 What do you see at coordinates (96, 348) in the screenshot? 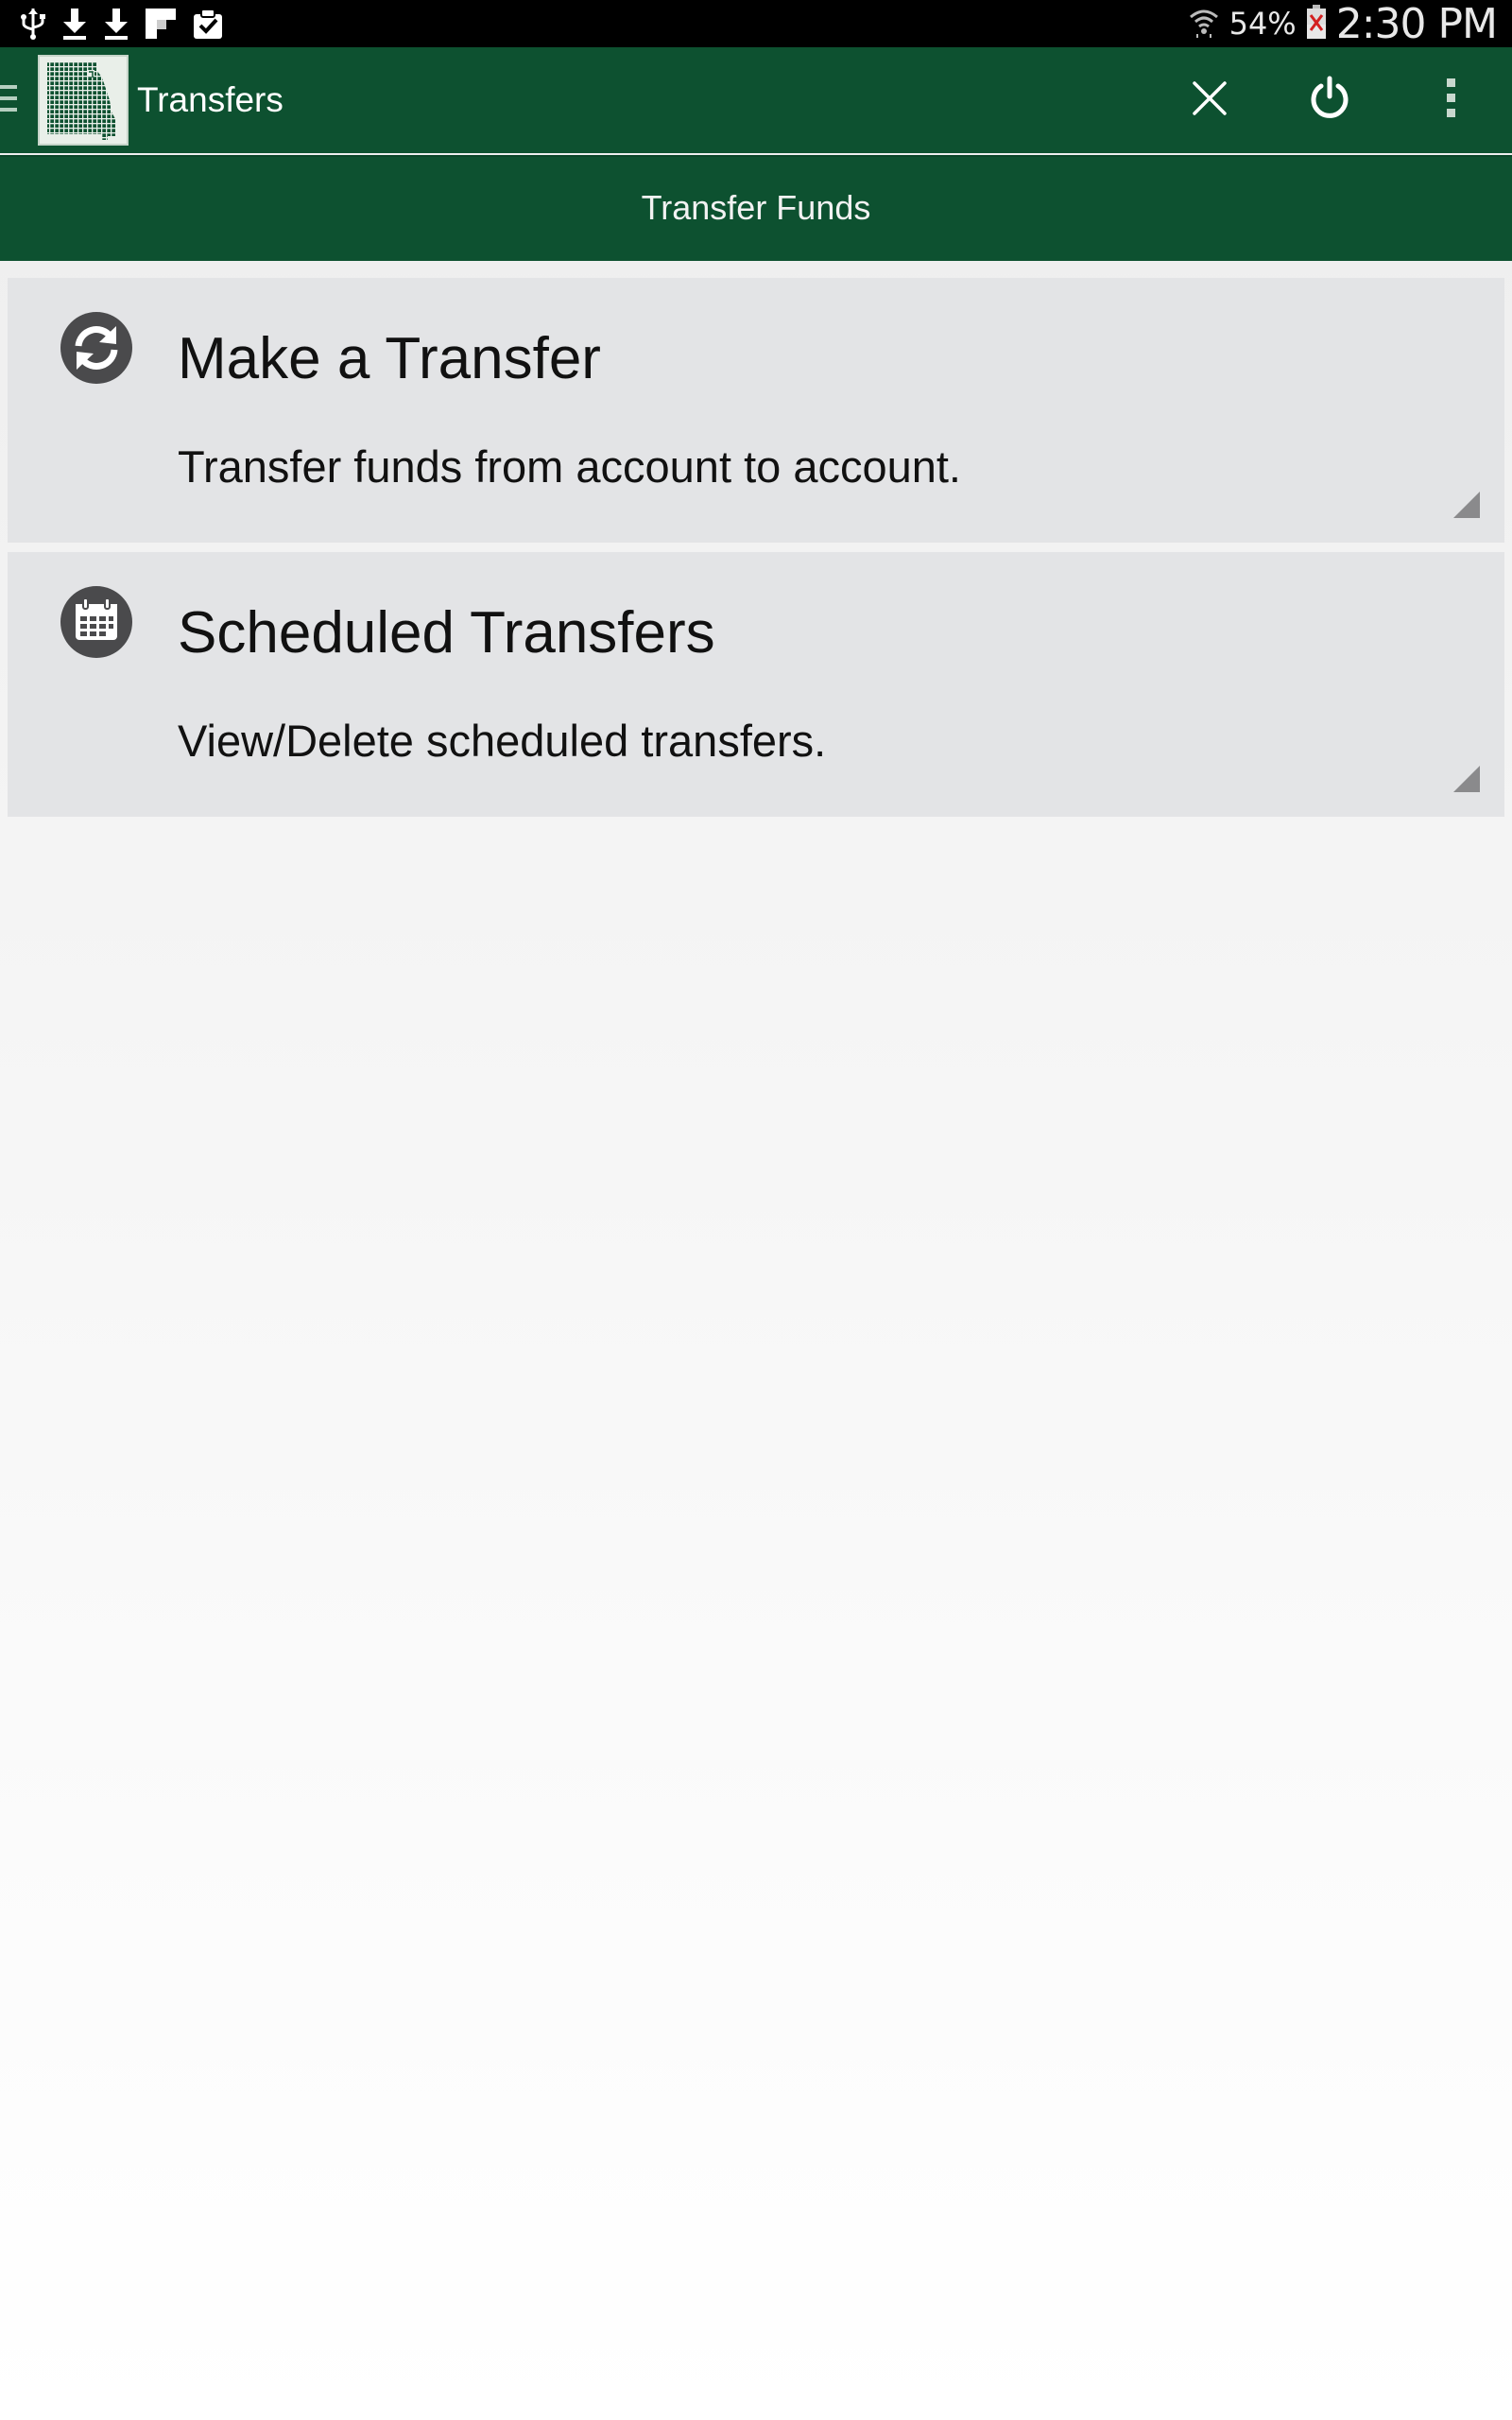
I see `refresh-icon` at bounding box center [96, 348].